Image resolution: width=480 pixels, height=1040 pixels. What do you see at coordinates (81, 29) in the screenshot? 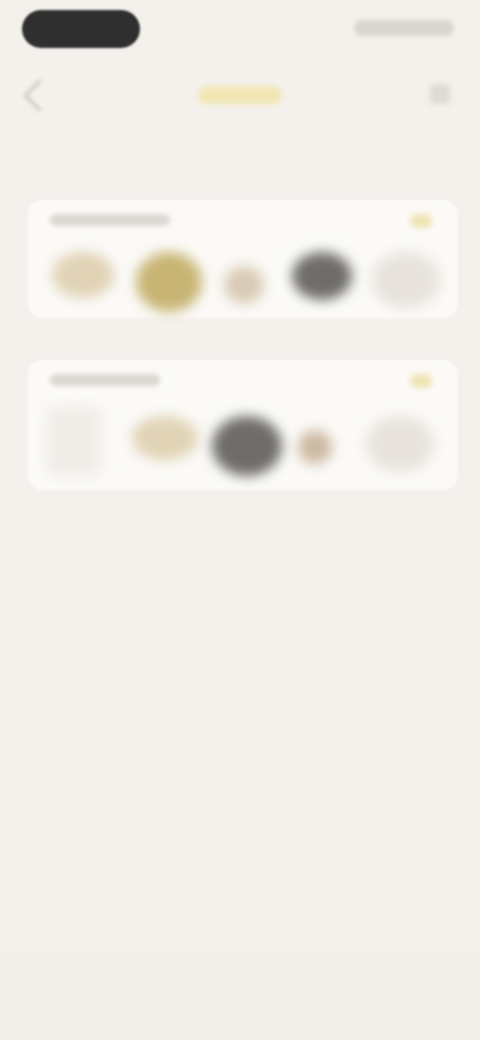
I see `time-pill` at bounding box center [81, 29].